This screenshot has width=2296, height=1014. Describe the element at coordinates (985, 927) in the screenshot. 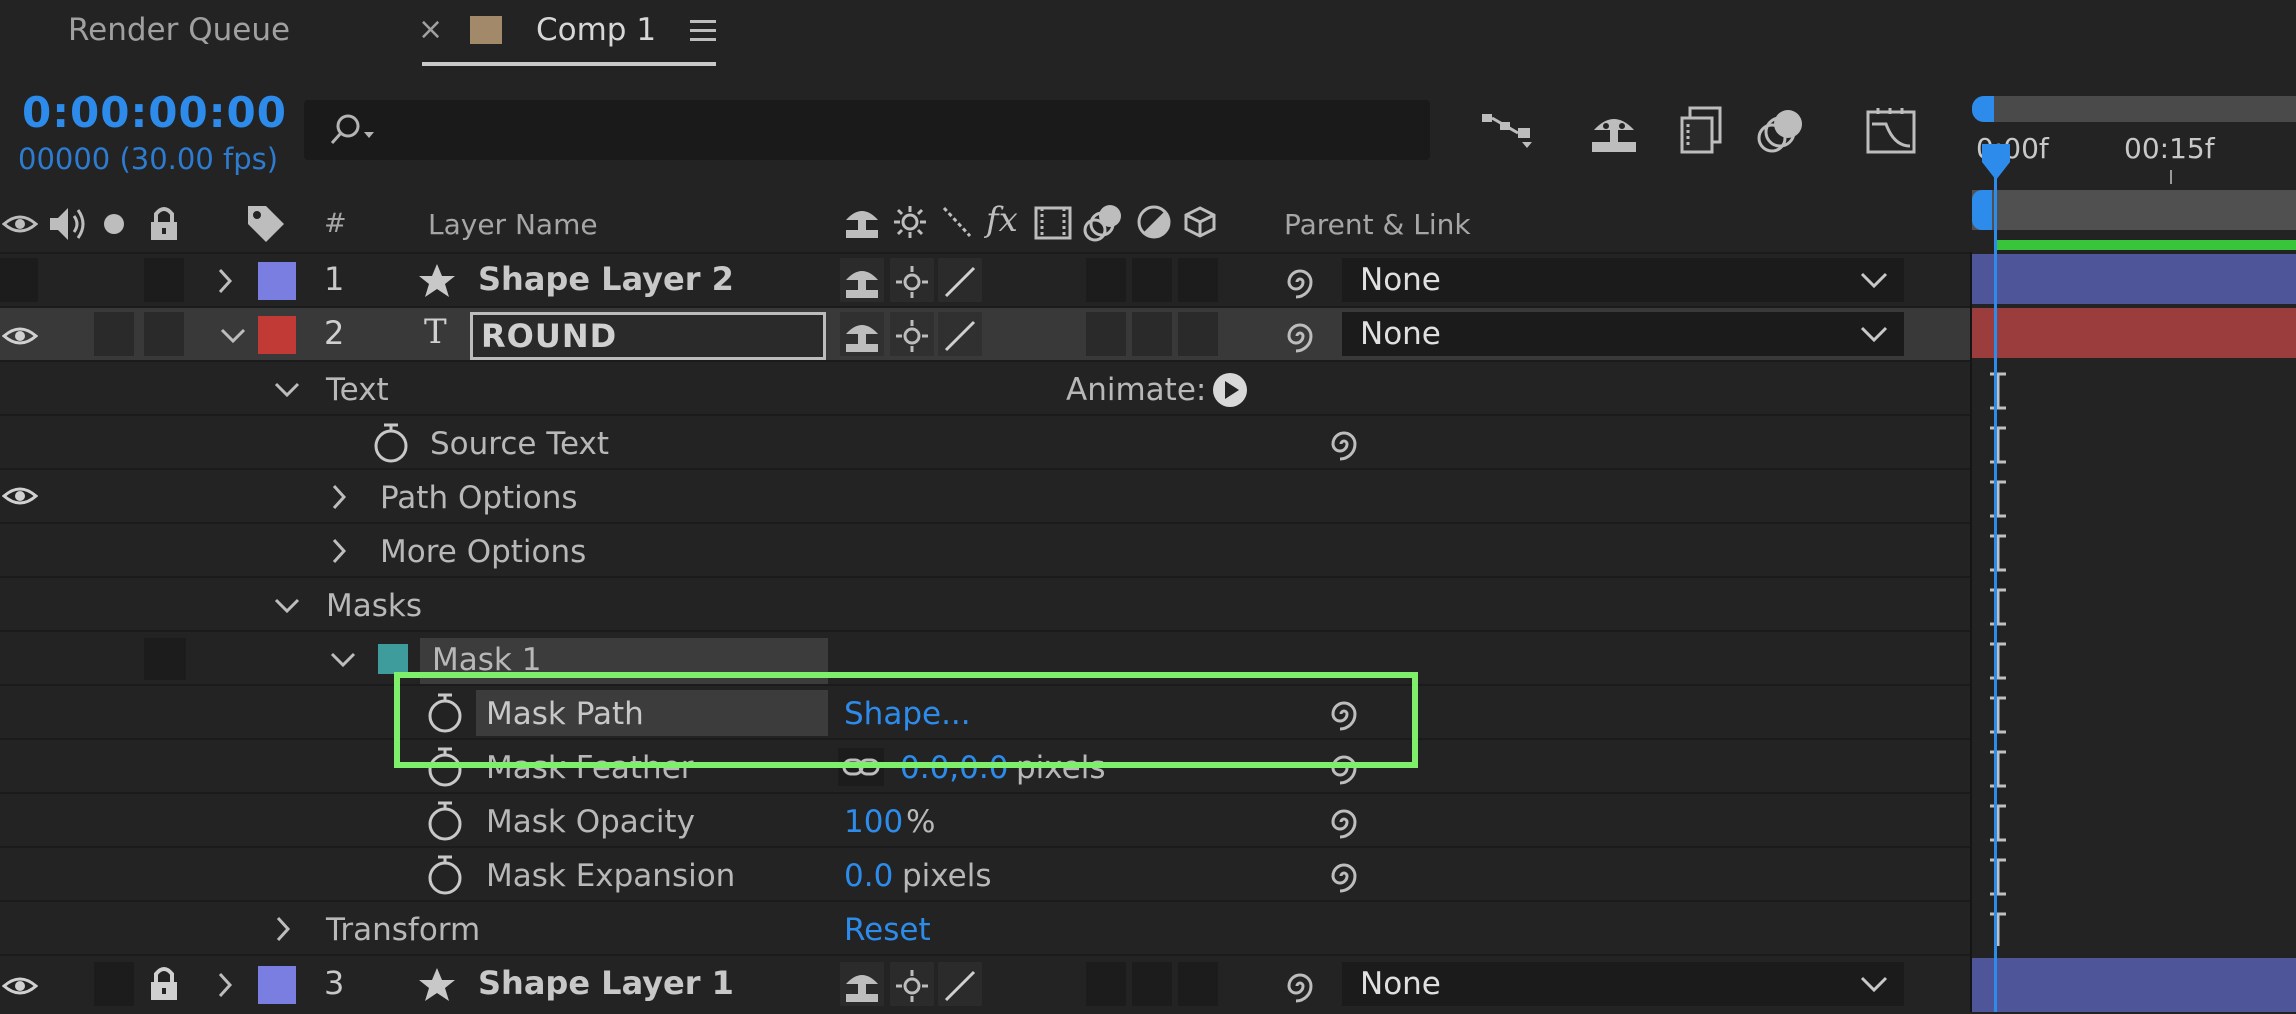

I see `property-group-transform: Transform Reset` at that location.